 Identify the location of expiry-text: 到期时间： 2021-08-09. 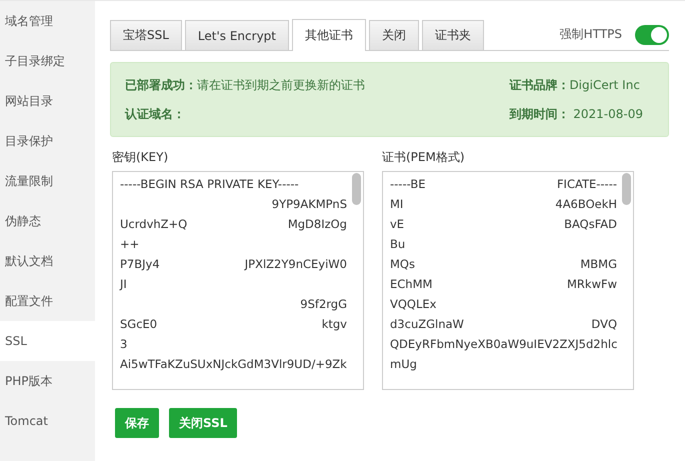
(576, 114).